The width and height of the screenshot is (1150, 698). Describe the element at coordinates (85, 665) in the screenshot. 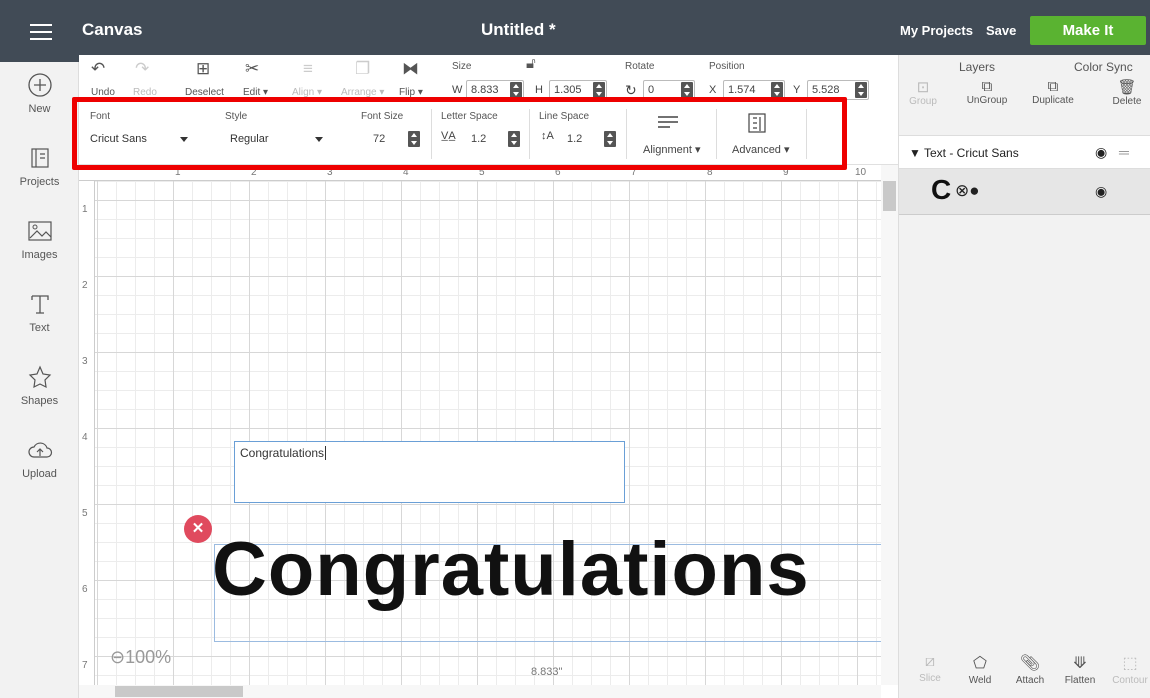

I see `ruler-mark: 7` at that location.